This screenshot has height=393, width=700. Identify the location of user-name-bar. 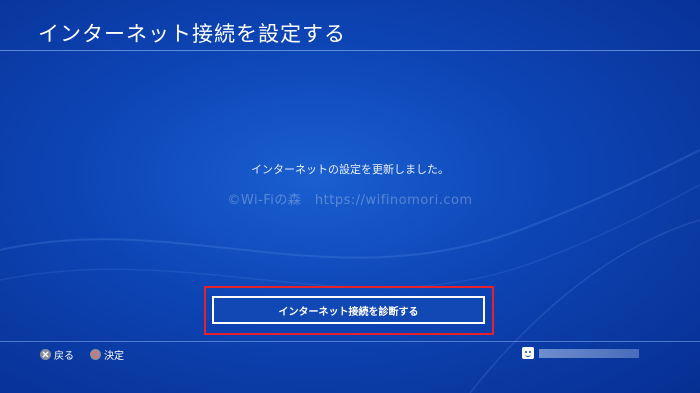
(589, 353).